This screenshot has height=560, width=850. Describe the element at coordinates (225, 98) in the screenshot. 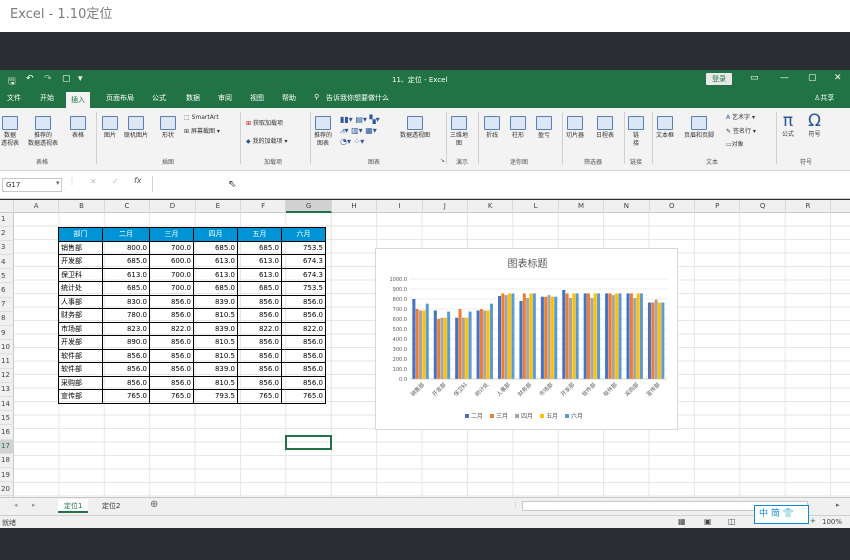

I see `tab-review: 审阅` at that location.